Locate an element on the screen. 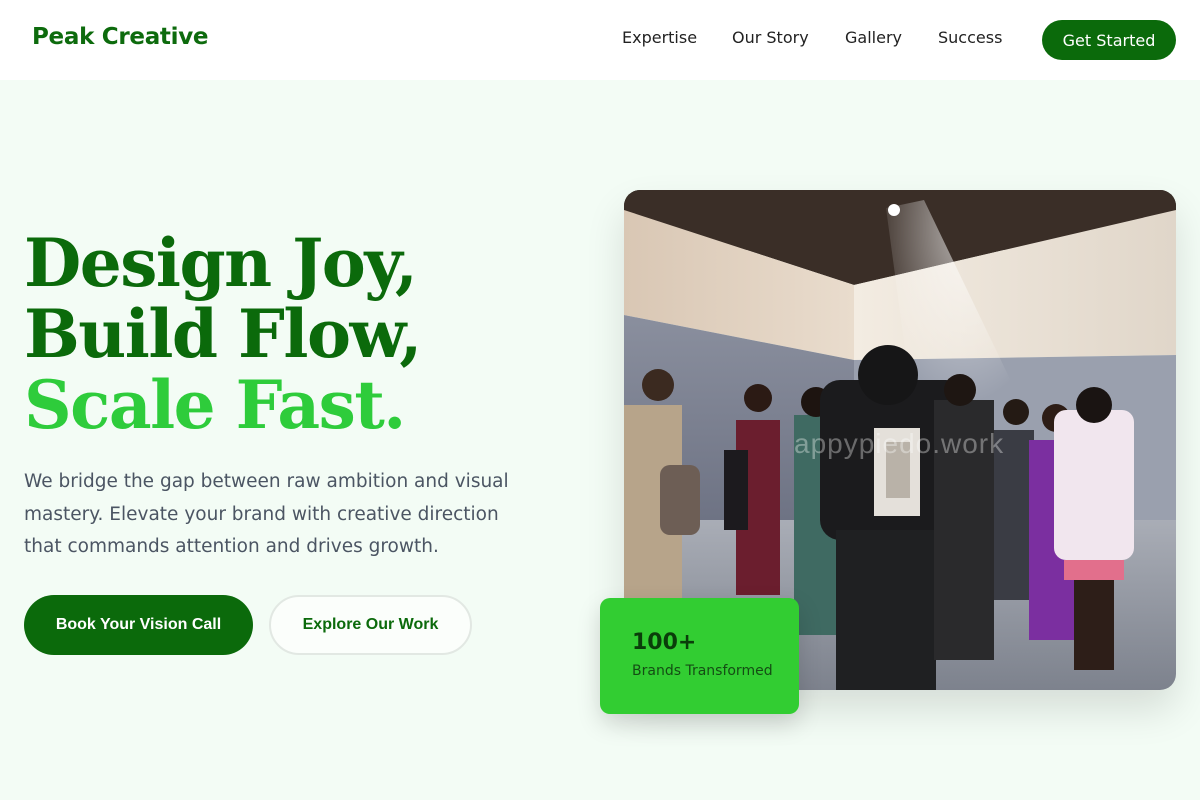 Image resolution: width=1200 pixels, height=800 pixels. stat-label: Brands Transformed is located at coordinates (702, 671).